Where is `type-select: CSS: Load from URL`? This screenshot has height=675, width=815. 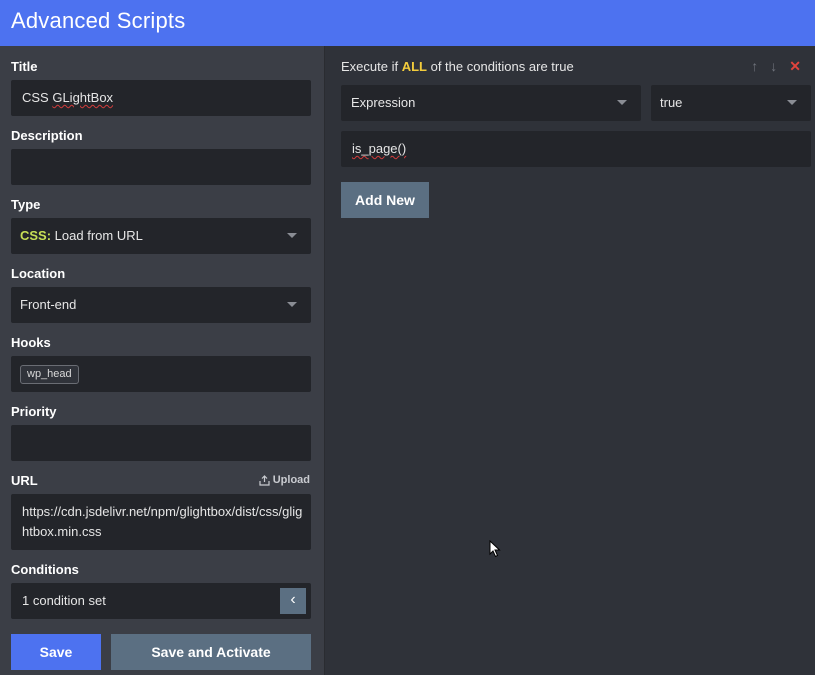
type-select: CSS: Load from URL is located at coordinates (161, 236).